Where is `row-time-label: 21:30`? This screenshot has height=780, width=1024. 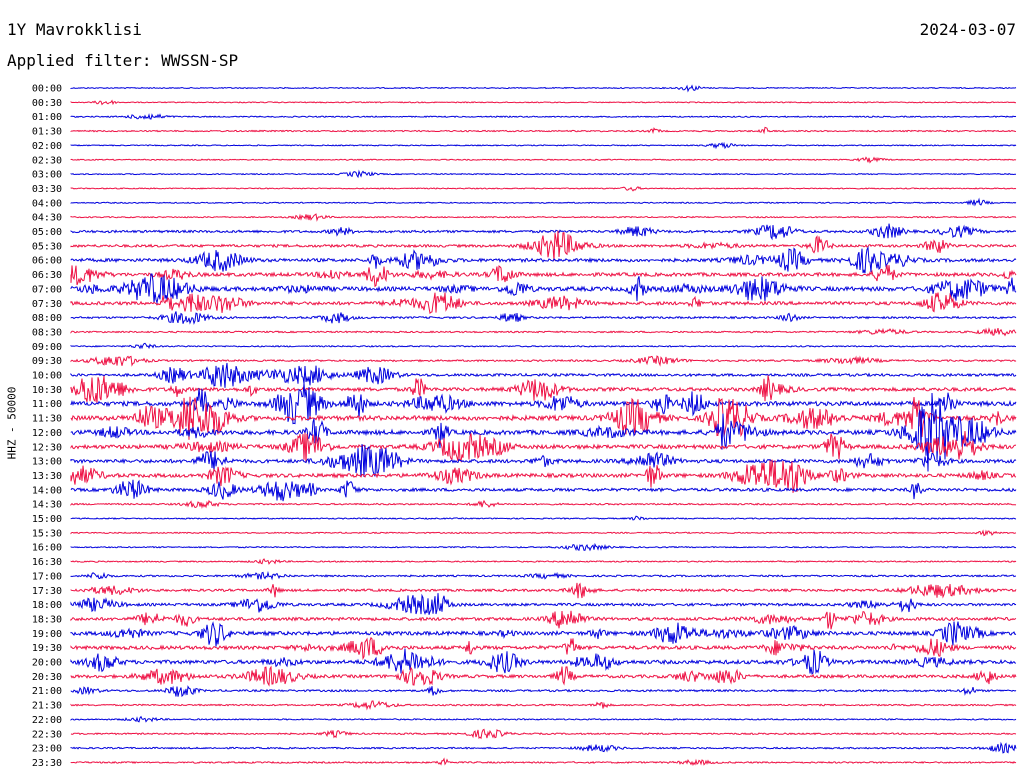
row-time-label: 21:30 is located at coordinates (47, 706).